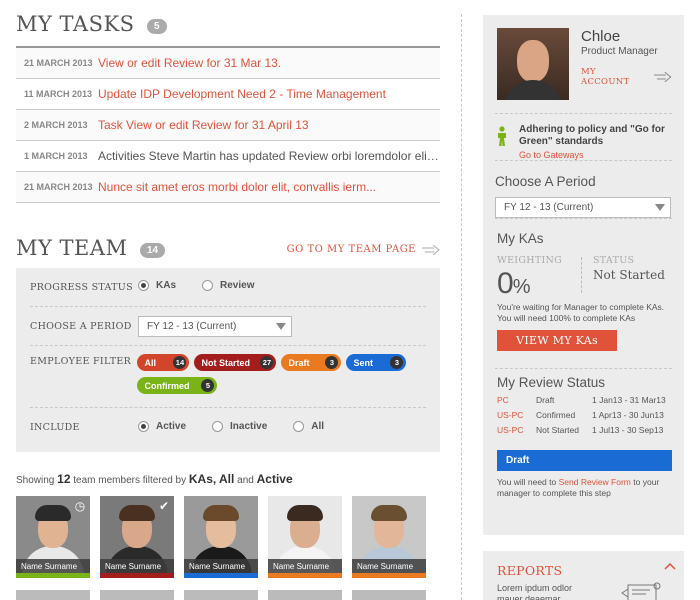  I want to click on include-radio: Active, so click(162, 426).